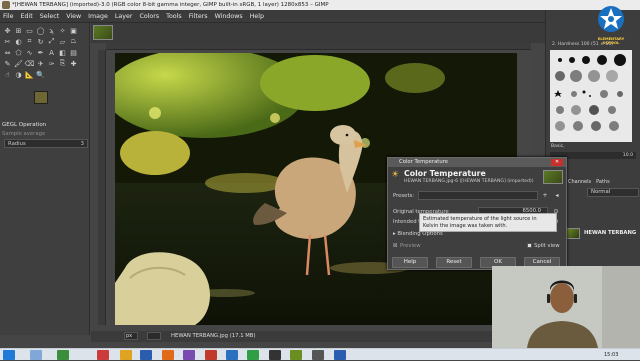  I want to click on taskbar-clock: 15:03, so click(611, 355).